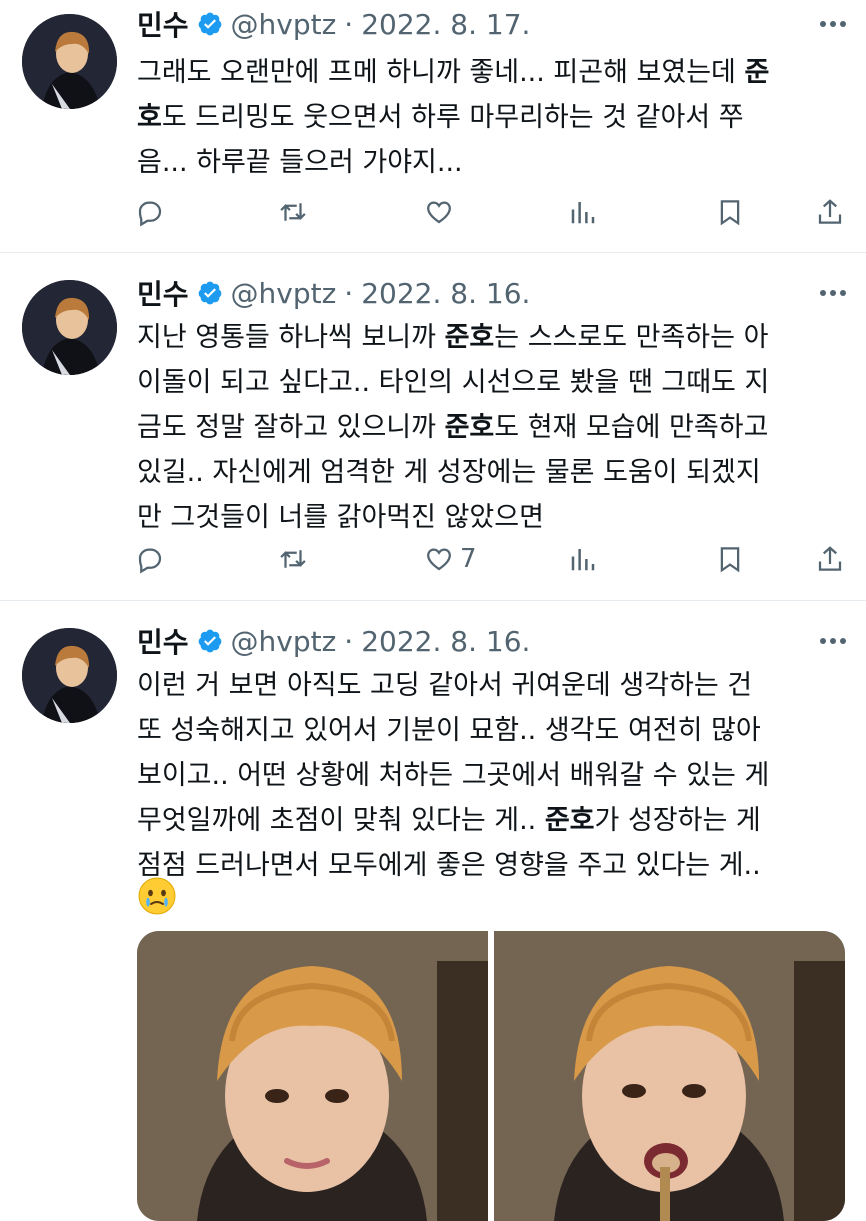 The height and width of the screenshot is (1221, 866). Describe the element at coordinates (631, 337) in the screenshot. I see `text-segment: 는 스스로도 만족하는 아` at that location.